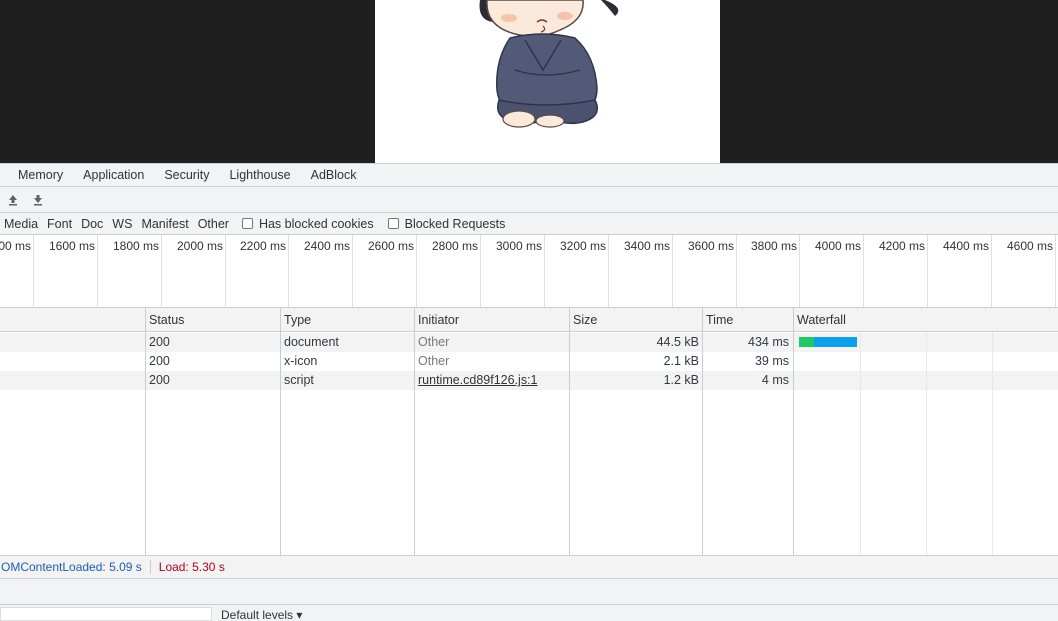 The image size is (1058, 621). Describe the element at coordinates (449, 271) in the screenshot. I see `overview-tick: 2800 ms` at that location.